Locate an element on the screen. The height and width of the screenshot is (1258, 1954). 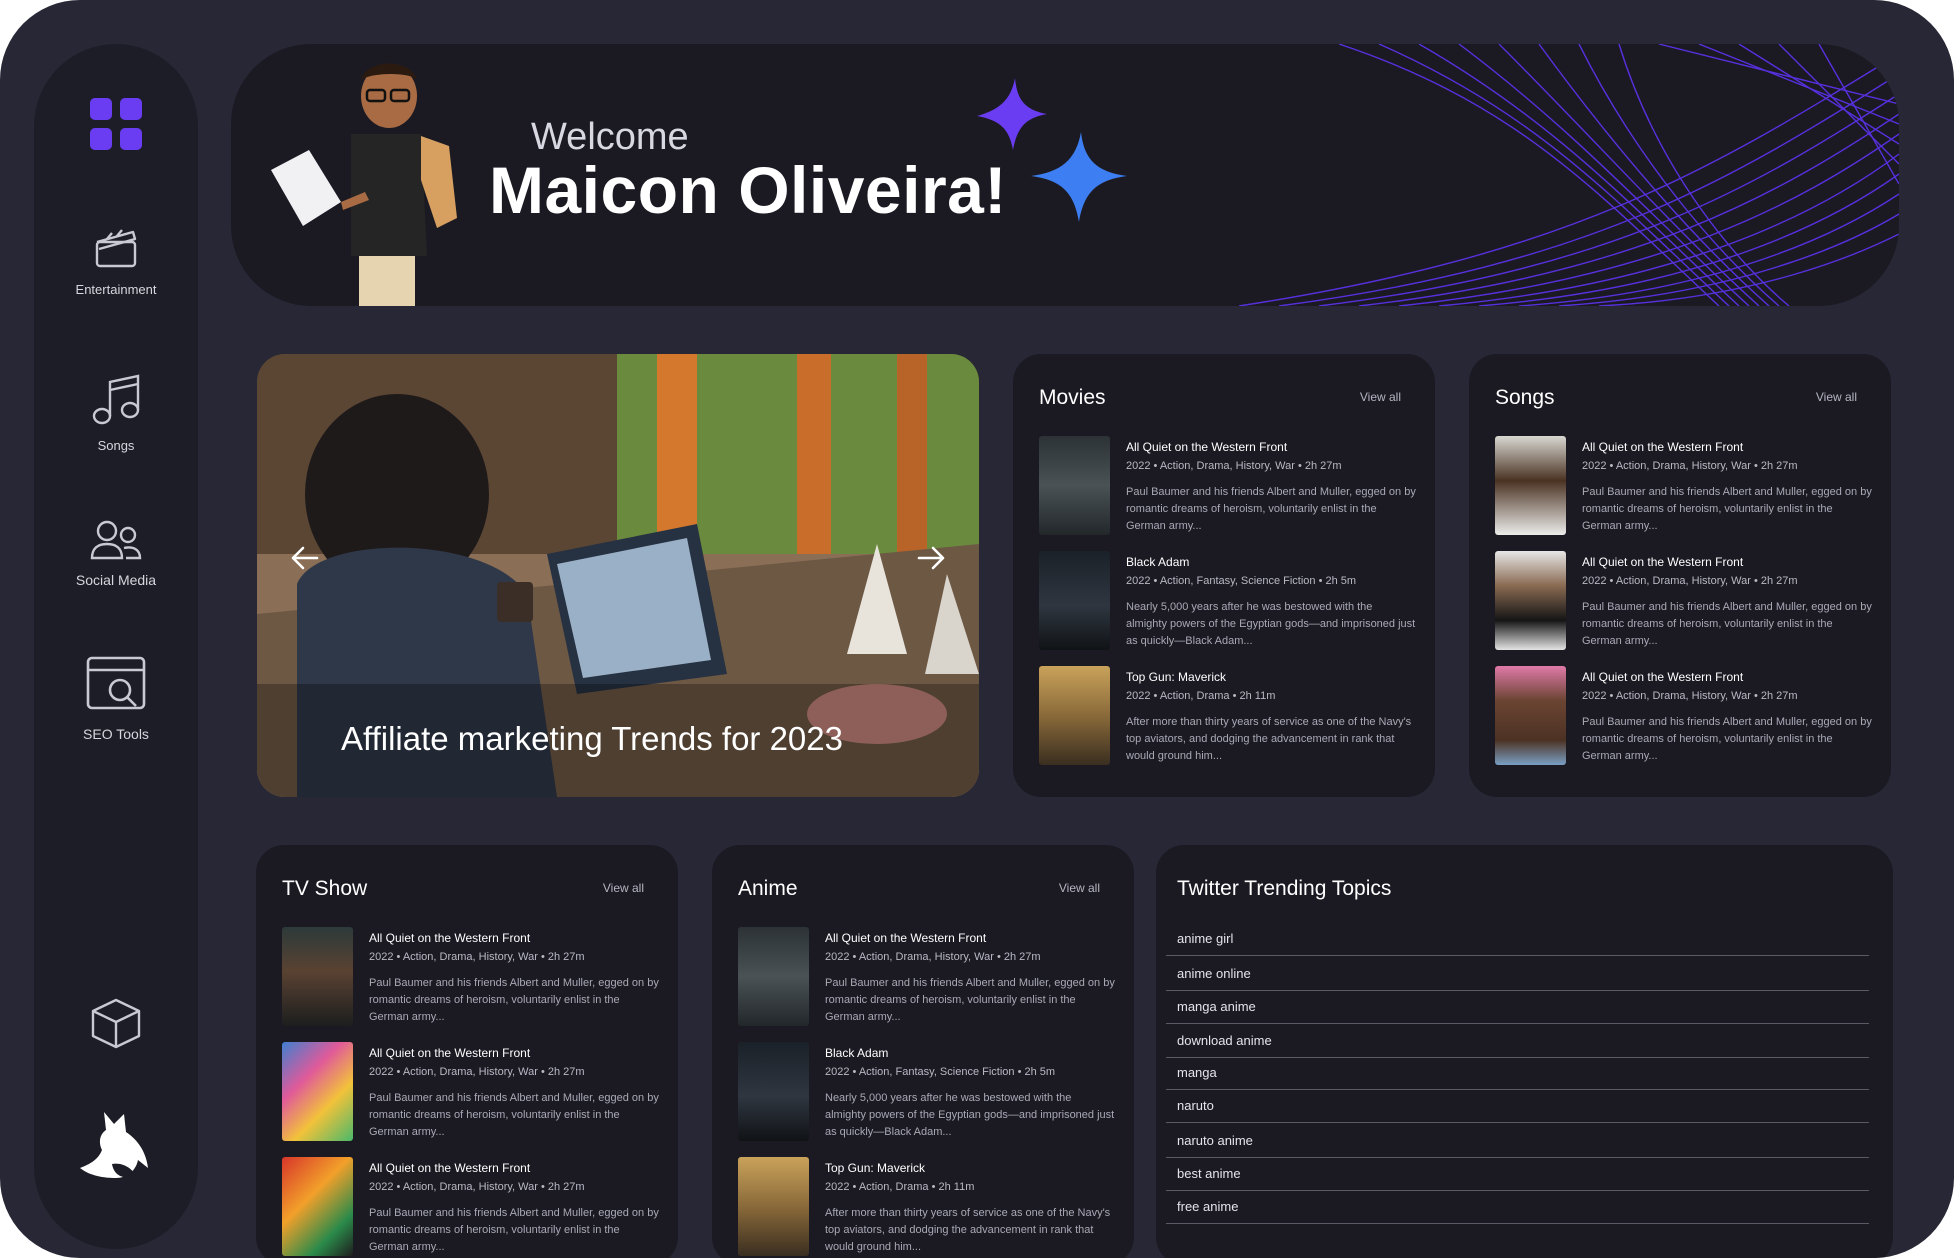
user-name: Maicon Oliveira! is located at coordinates (748, 190).